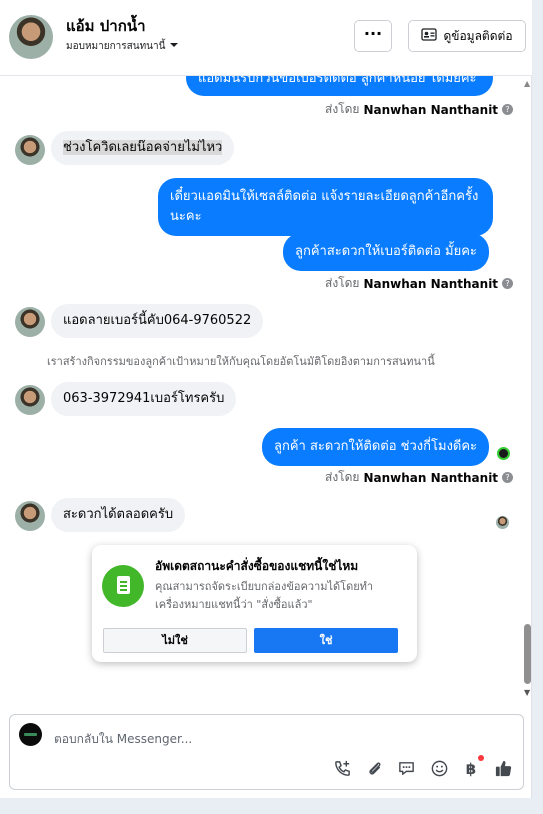 The image size is (543, 814). I want to click on seen-avatar, so click(502, 522).